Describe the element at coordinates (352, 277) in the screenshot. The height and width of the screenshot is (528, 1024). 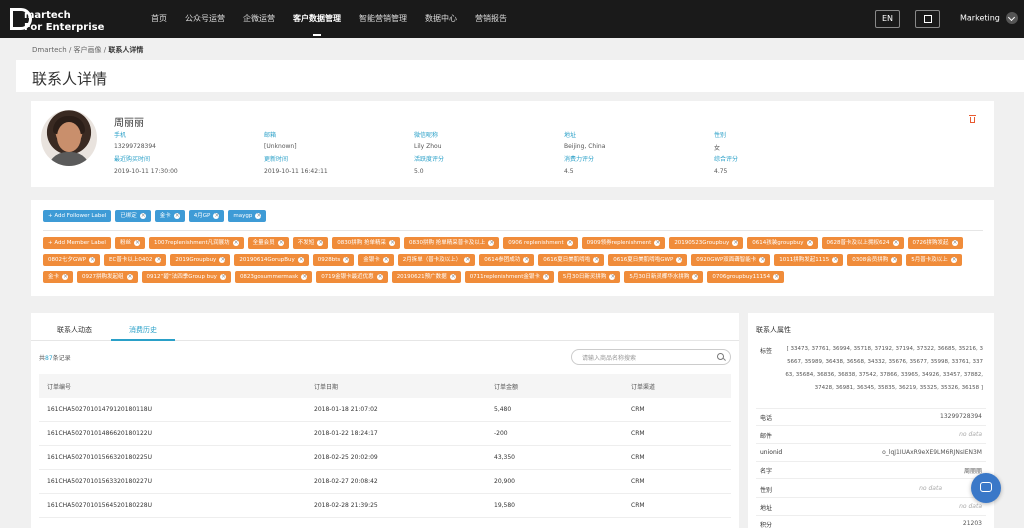
I see `member-tag: 0719金银卡最近优惠` at that location.